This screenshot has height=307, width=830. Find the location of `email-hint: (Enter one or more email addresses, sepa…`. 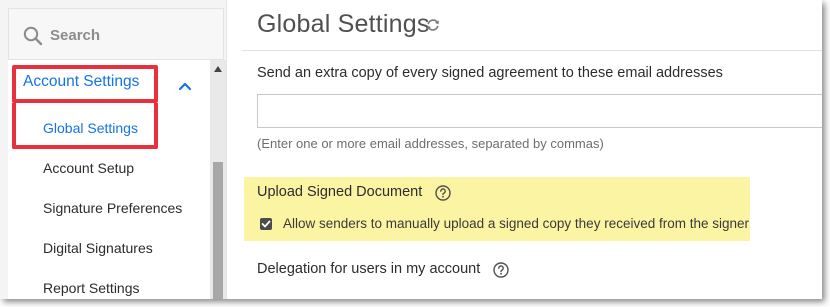

email-hint: (Enter one or more email addresses, sepa… is located at coordinates (430, 143).